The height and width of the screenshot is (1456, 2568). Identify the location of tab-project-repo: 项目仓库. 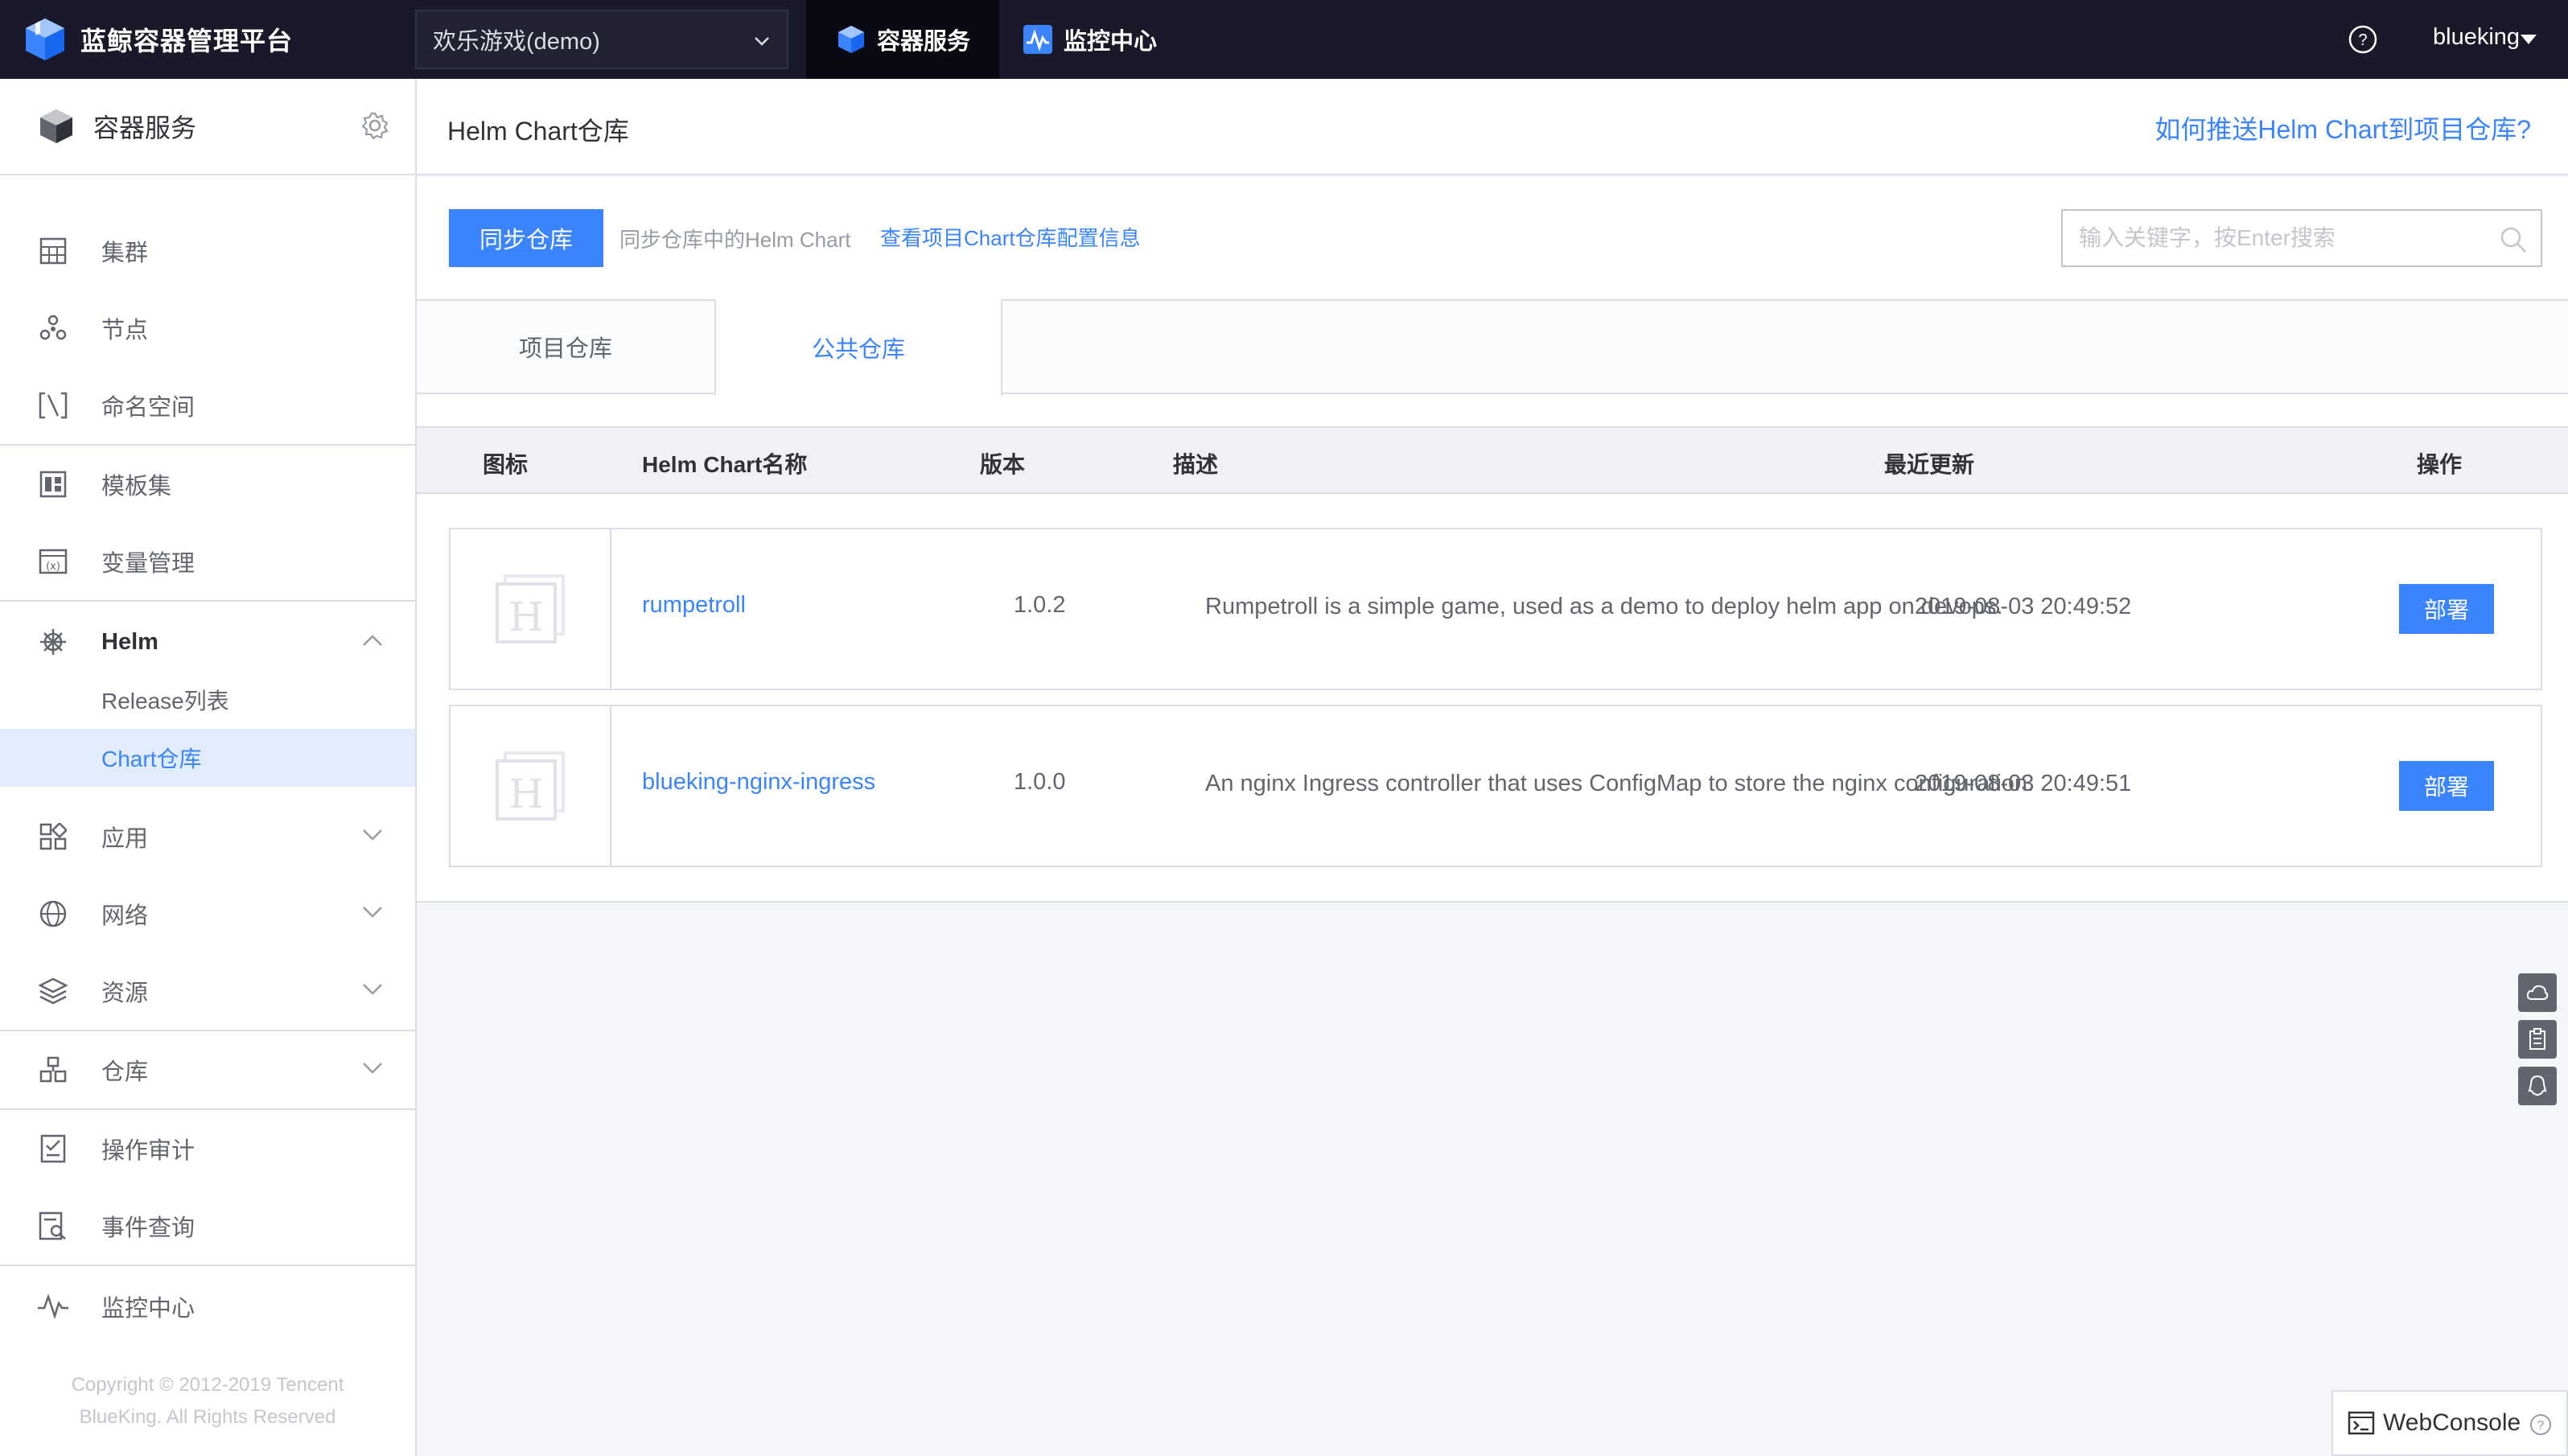
(566, 346).